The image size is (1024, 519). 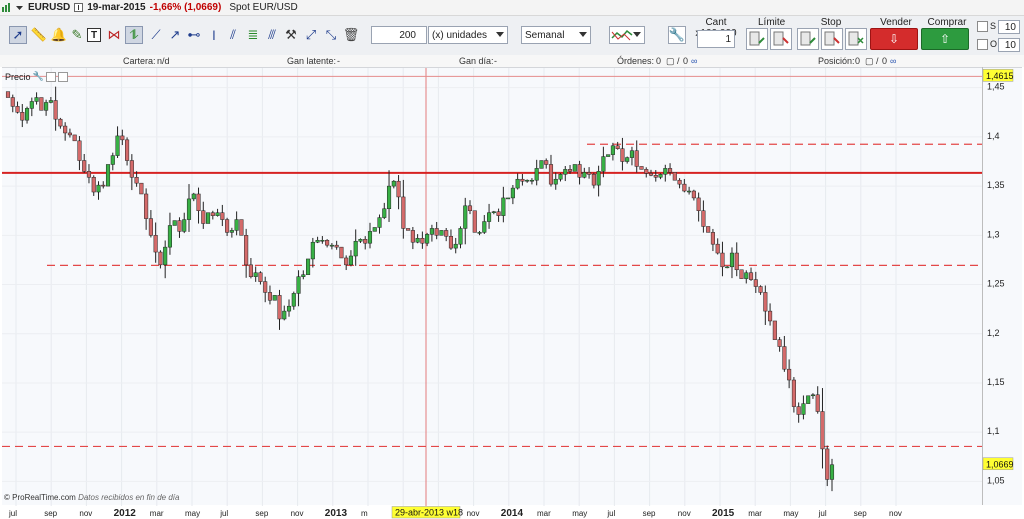 What do you see at coordinates (869, 61) in the screenshot?
I see `posicion-view-icon: ▢` at bounding box center [869, 61].